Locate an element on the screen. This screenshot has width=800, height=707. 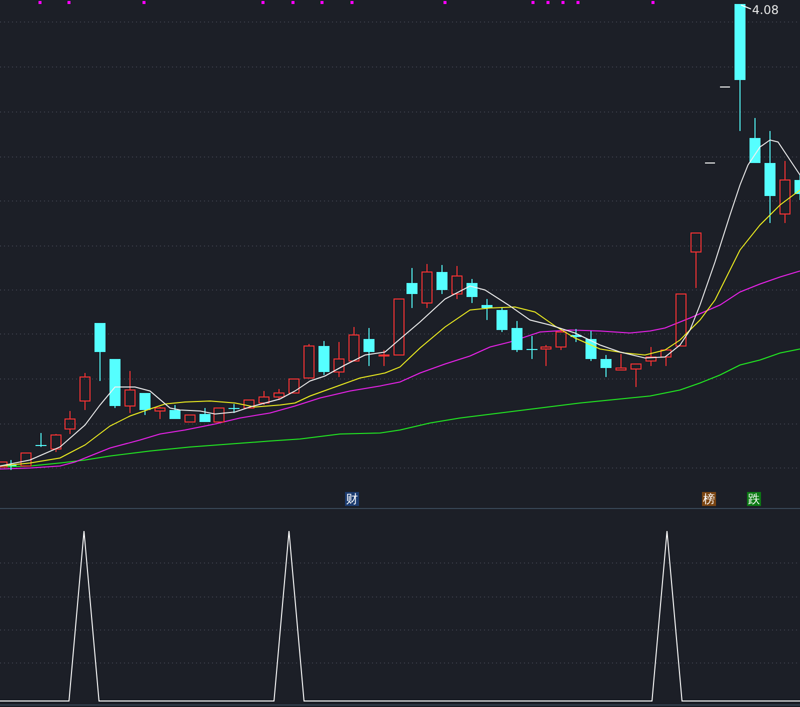
leader-line is located at coordinates (746, 7).